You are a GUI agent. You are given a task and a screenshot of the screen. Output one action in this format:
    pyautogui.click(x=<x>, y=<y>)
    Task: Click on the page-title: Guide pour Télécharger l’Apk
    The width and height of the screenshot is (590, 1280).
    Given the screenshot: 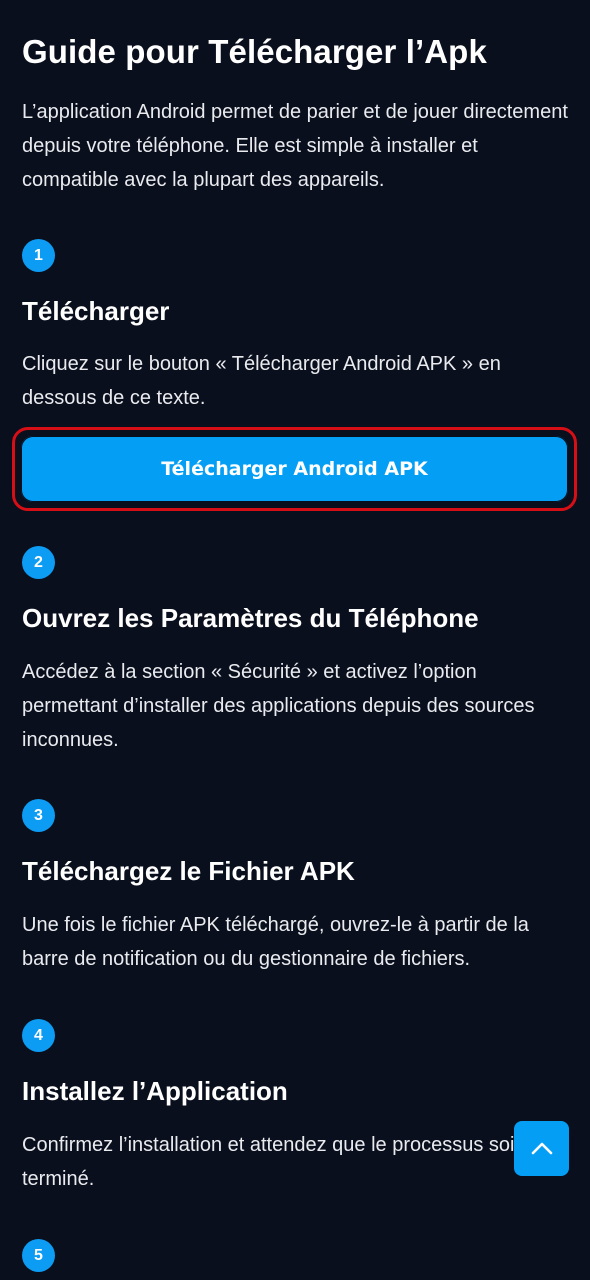 What is the action you would take?
    pyautogui.click(x=254, y=51)
    